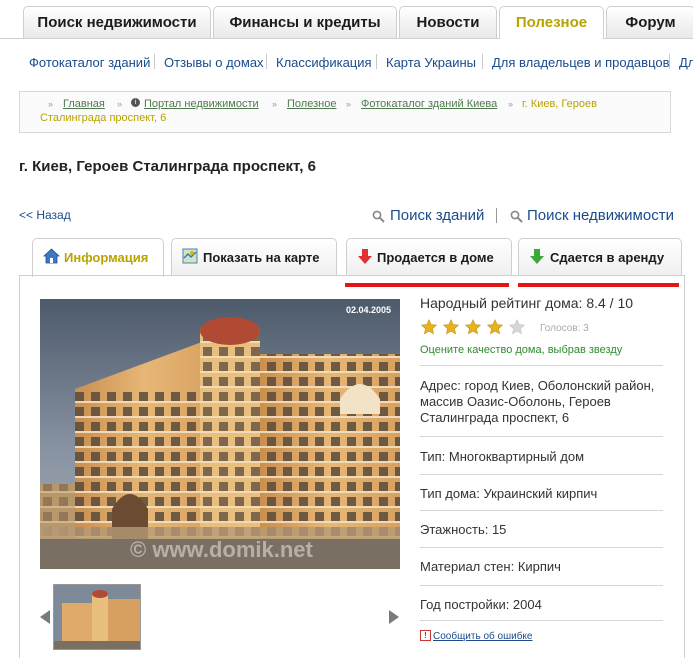 The height and width of the screenshot is (658, 693). I want to click on votes-count: Голосов: 3, so click(564, 328).